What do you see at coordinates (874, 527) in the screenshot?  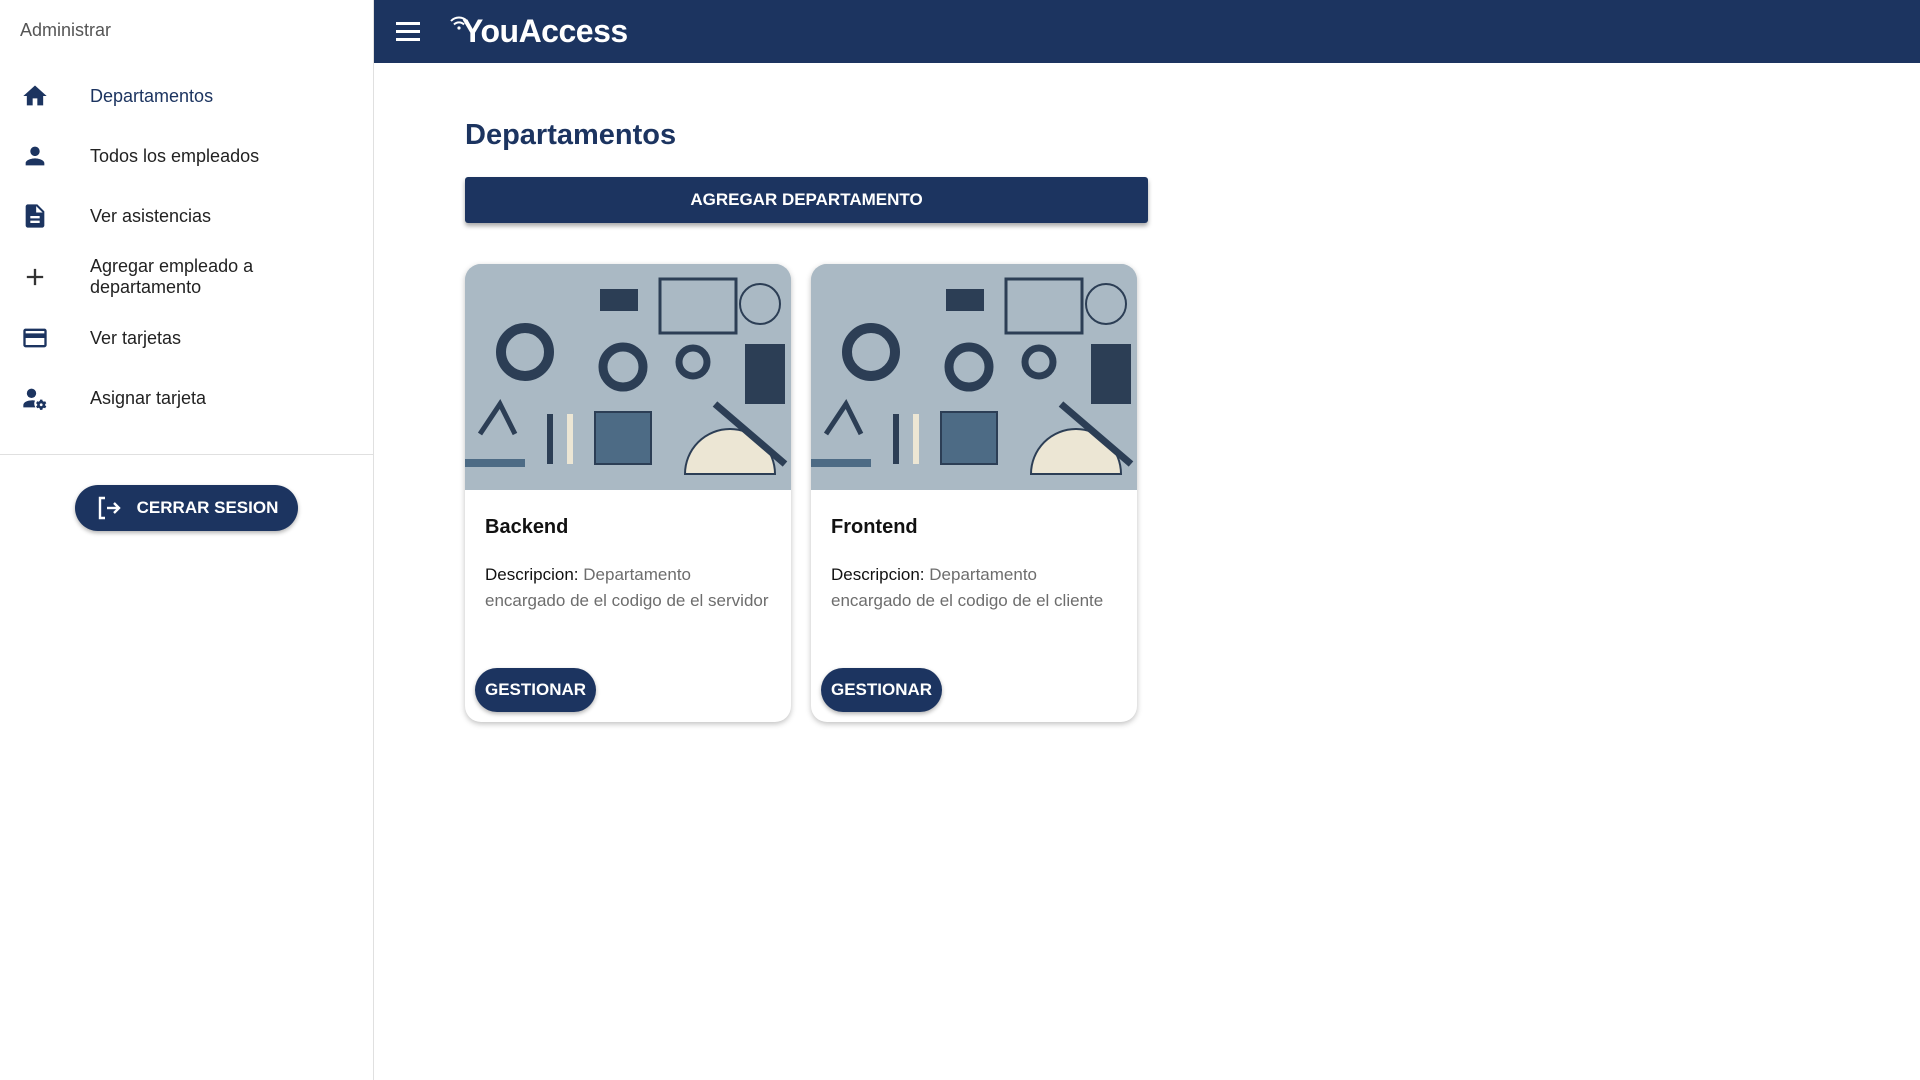 I see `card-title: Frontend` at bounding box center [874, 527].